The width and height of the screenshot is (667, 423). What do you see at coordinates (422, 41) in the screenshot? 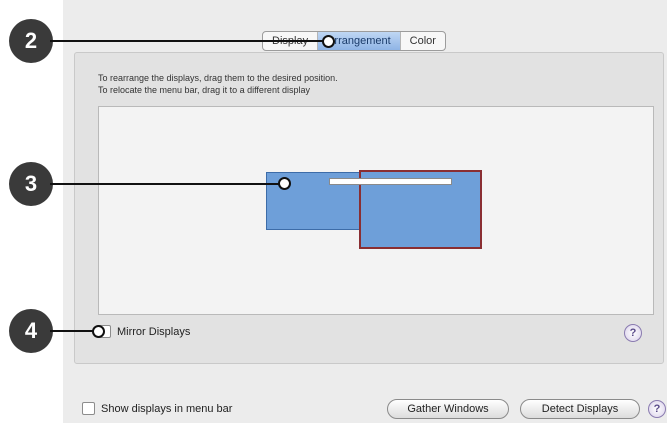
I see `tab-color: Color` at bounding box center [422, 41].